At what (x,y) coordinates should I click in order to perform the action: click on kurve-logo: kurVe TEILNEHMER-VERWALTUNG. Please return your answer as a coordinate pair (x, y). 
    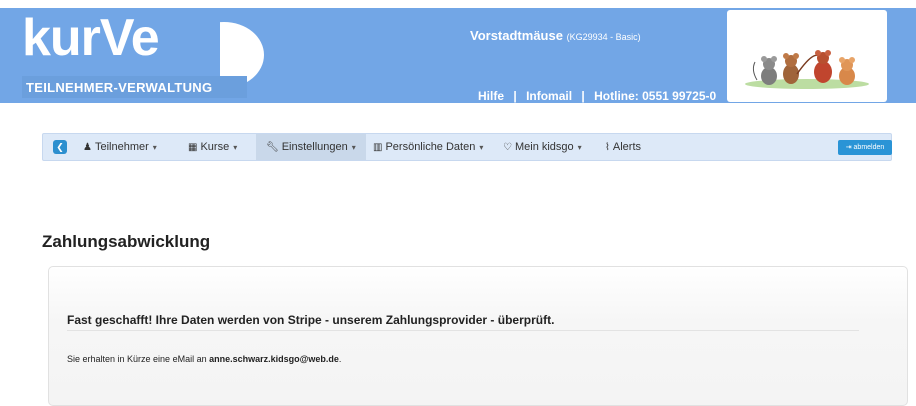
    Looking at the image, I should click on (157, 53).